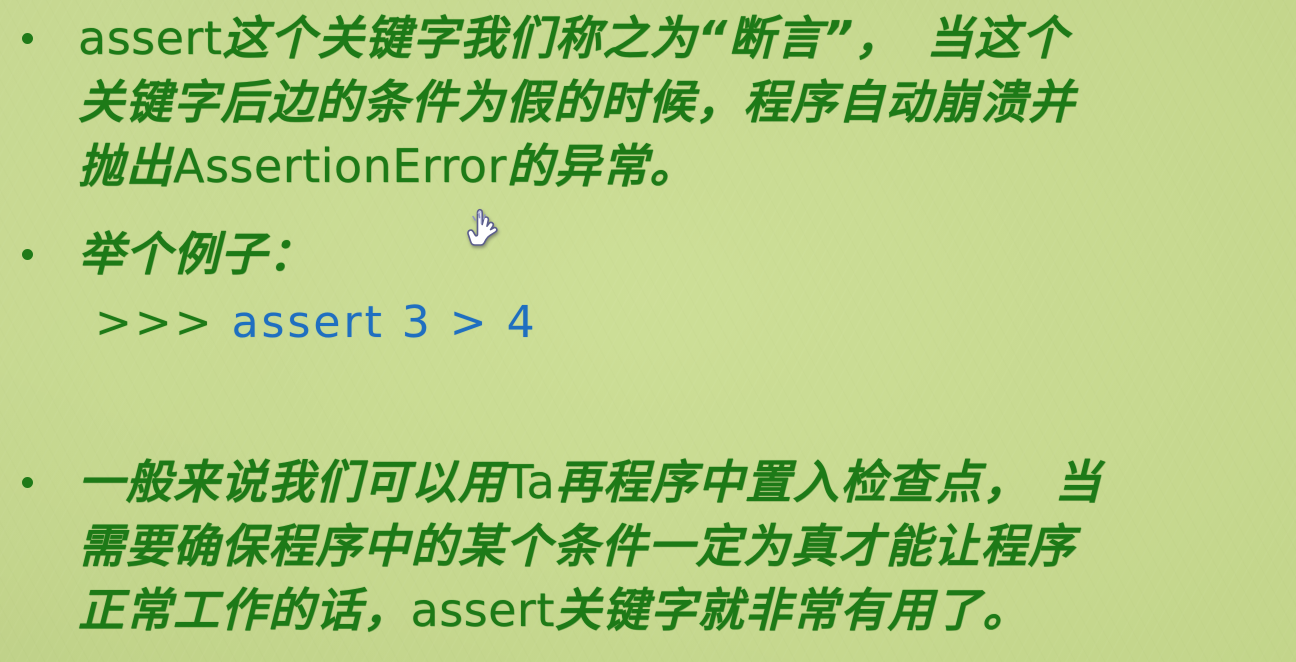 Image resolution: width=1296 pixels, height=662 pixels. Describe the element at coordinates (244, 610) in the screenshot. I see `bullet-3-line-3-cjk-a: 正常工作的话，` at that location.